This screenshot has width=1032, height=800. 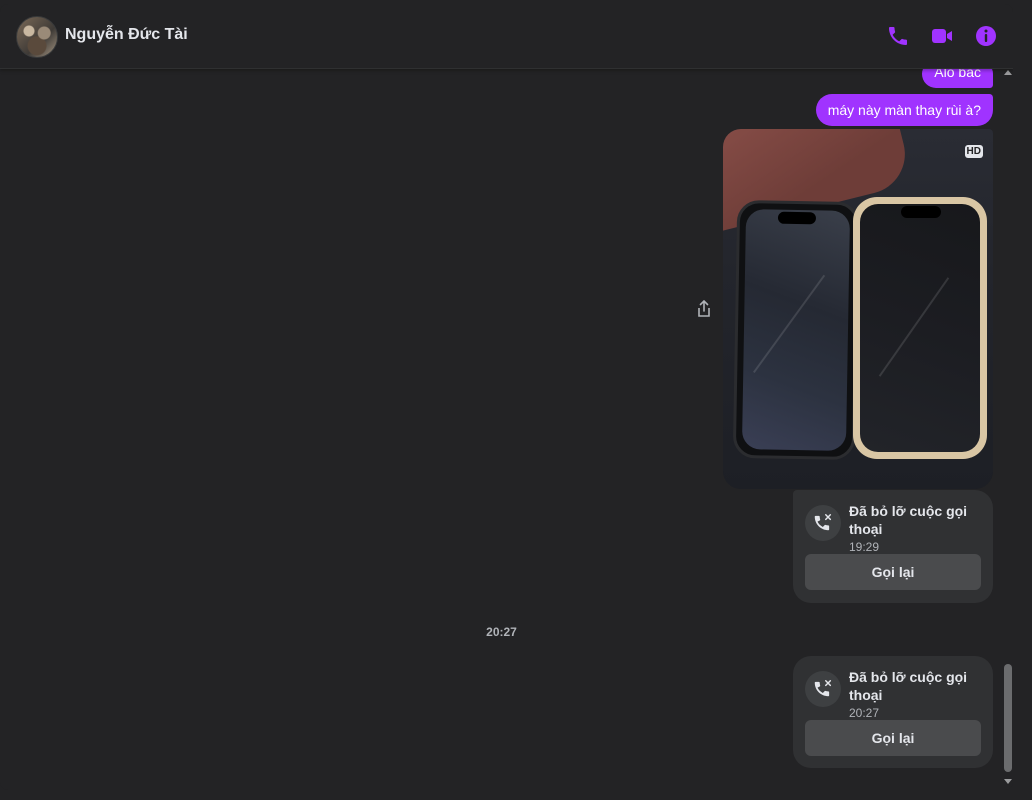 I want to click on phone-image-left, so click(x=796, y=330).